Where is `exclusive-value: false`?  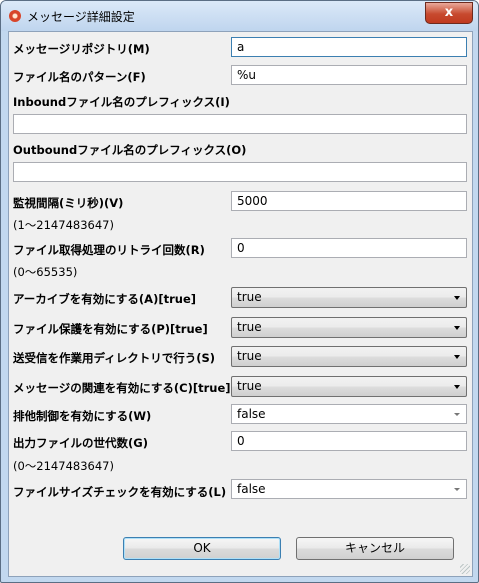
exclusive-value: false is located at coordinates (251, 414).